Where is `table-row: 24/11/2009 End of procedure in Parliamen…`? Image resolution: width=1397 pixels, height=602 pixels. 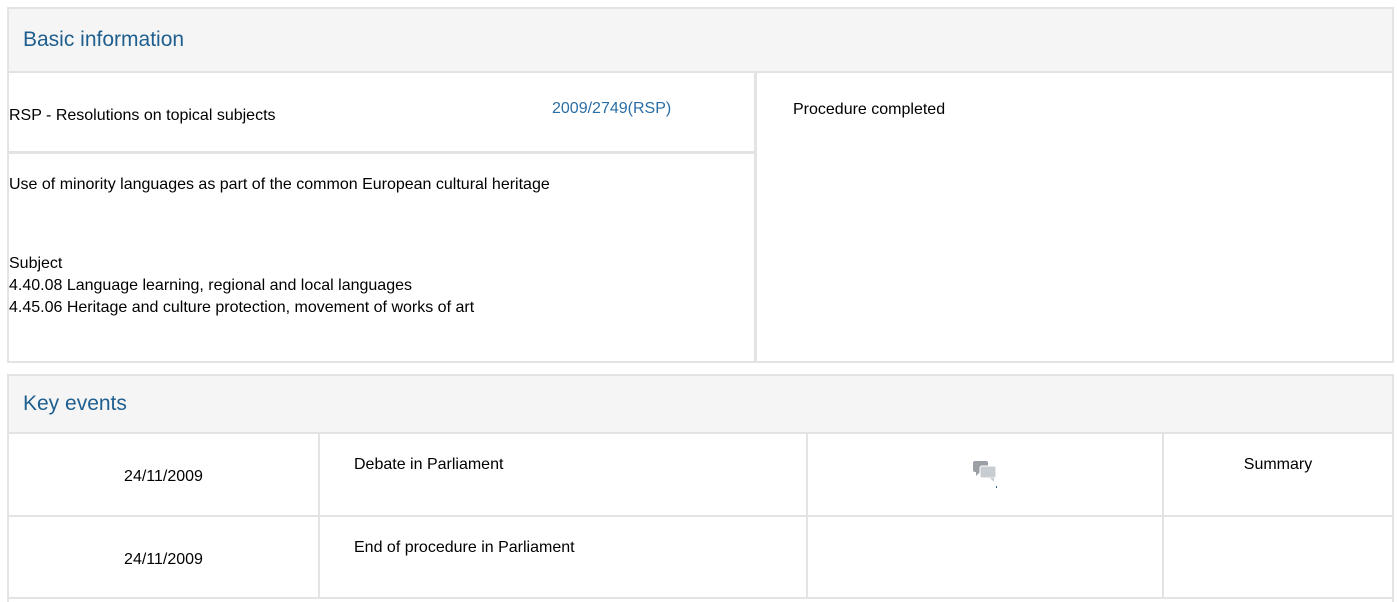 table-row: 24/11/2009 End of procedure in Parliamen… is located at coordinates (700, 557).